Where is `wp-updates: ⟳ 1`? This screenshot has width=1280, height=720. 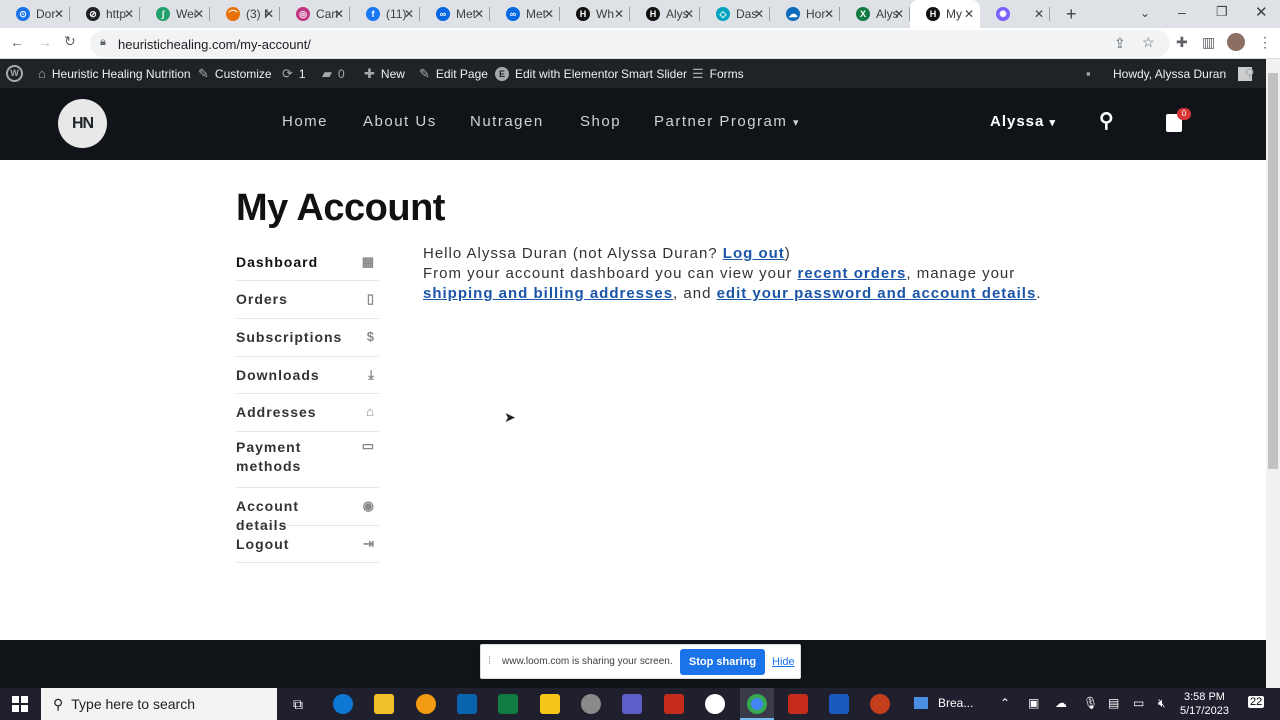 wp-updates: ⟳ 1 is located at coordinates (294, 73).